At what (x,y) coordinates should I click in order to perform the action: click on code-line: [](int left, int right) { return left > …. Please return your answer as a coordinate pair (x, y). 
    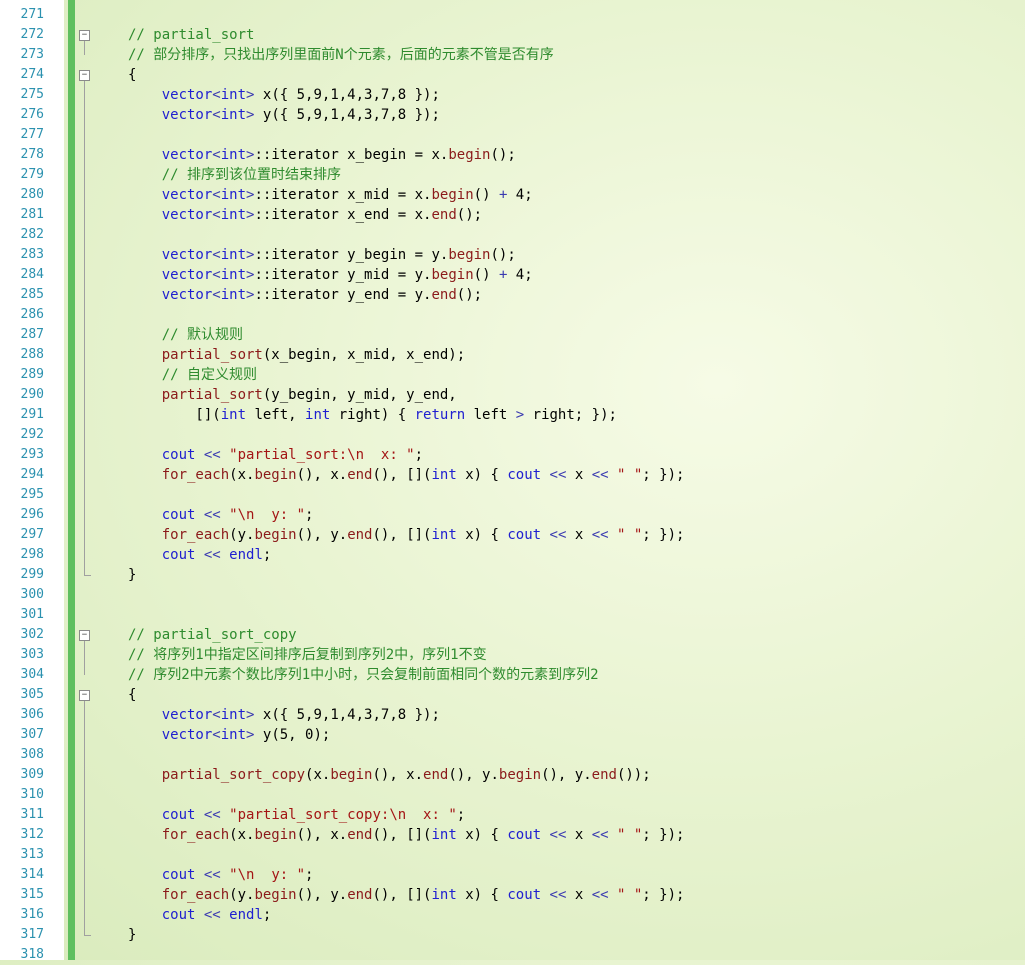
    Looking at the image, I should click on (372, 415).